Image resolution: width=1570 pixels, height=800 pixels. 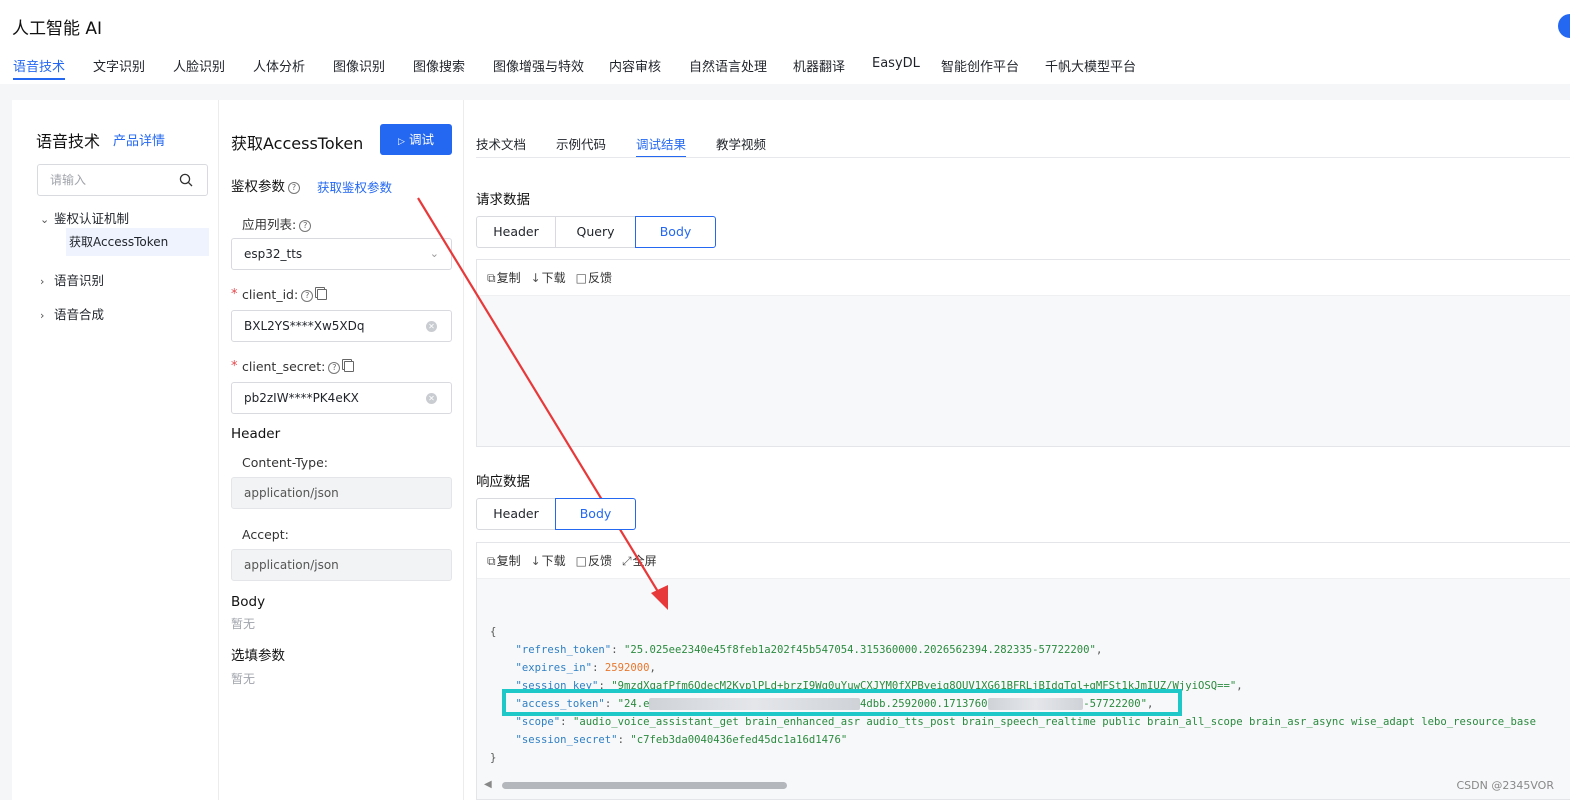 I want to click on debug-button: ▷ 调试, so click(x=416, y=139).